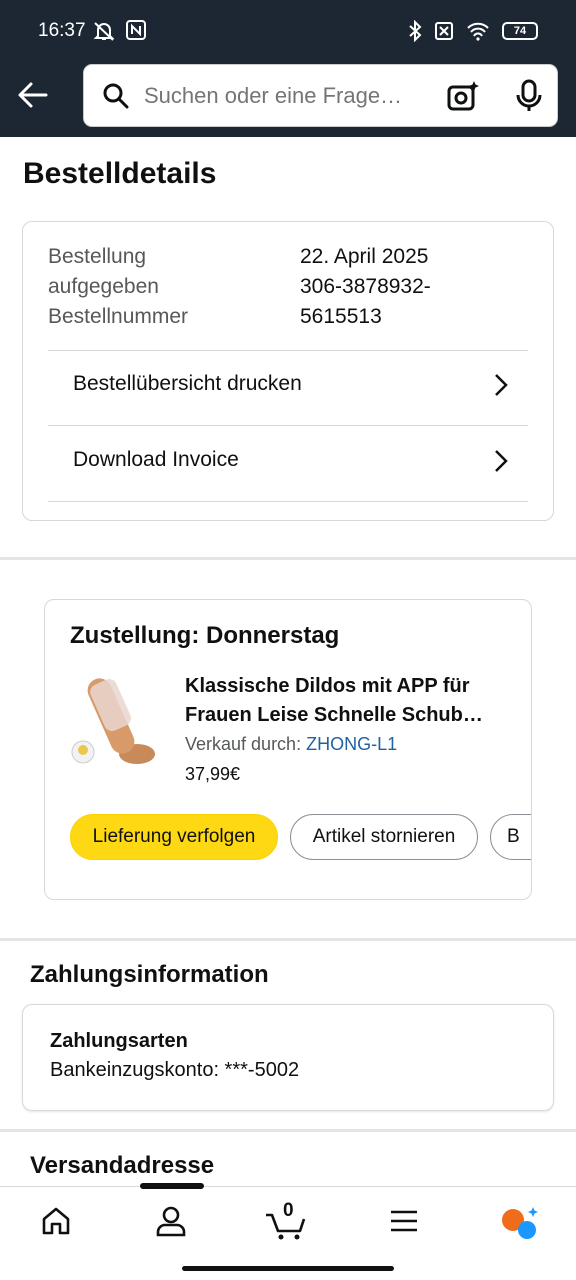 The width and height of the screenshot is (576, 1280). I want to click on download-invoice-link: Download Invoice, so click(156, 460).